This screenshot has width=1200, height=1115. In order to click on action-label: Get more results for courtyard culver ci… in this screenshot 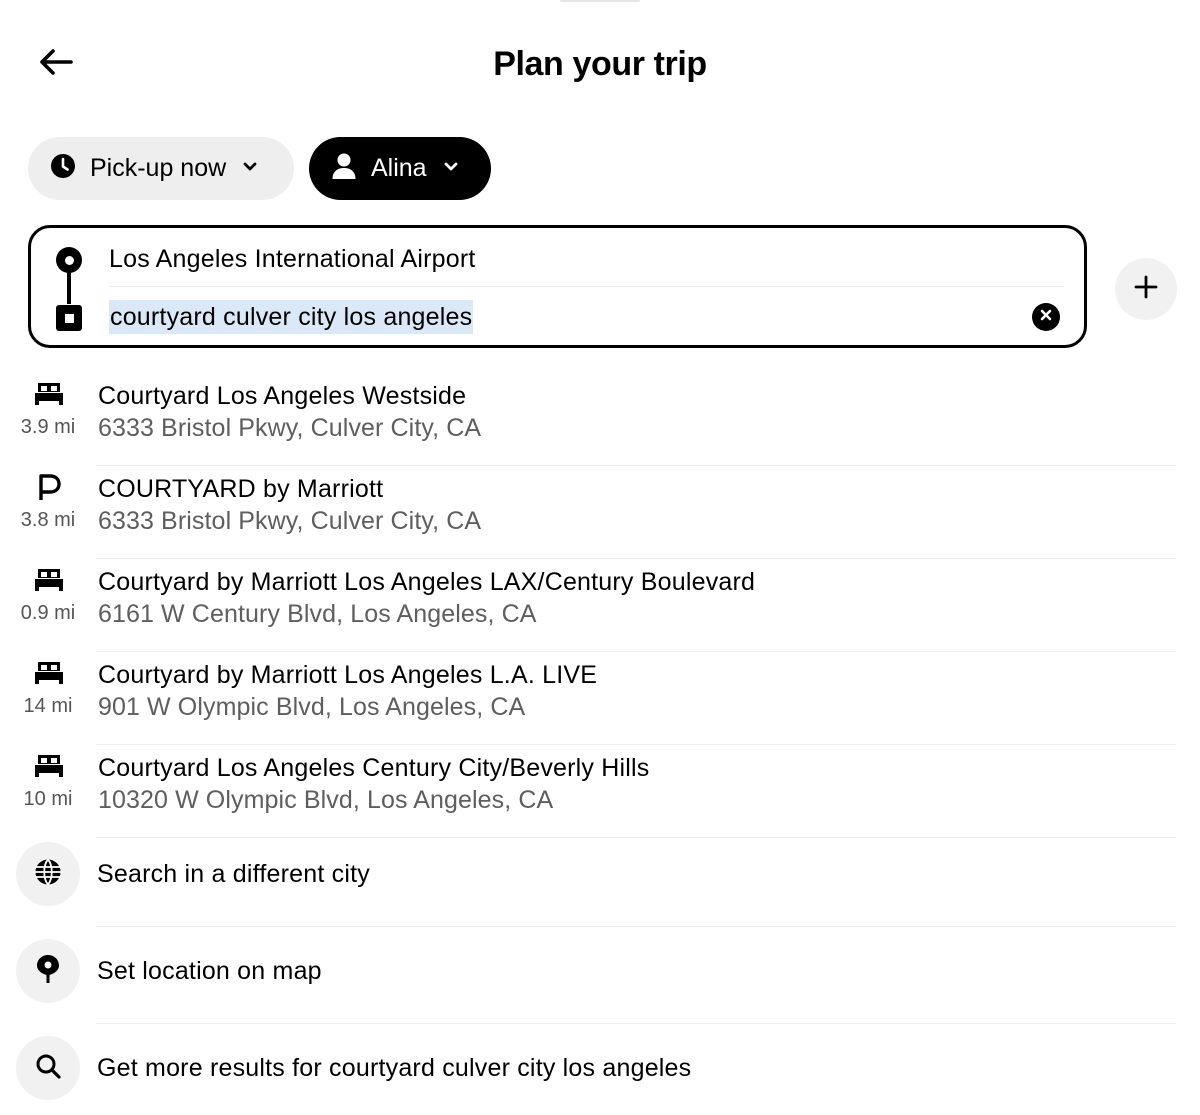, I will do `click(394, 1068)`.